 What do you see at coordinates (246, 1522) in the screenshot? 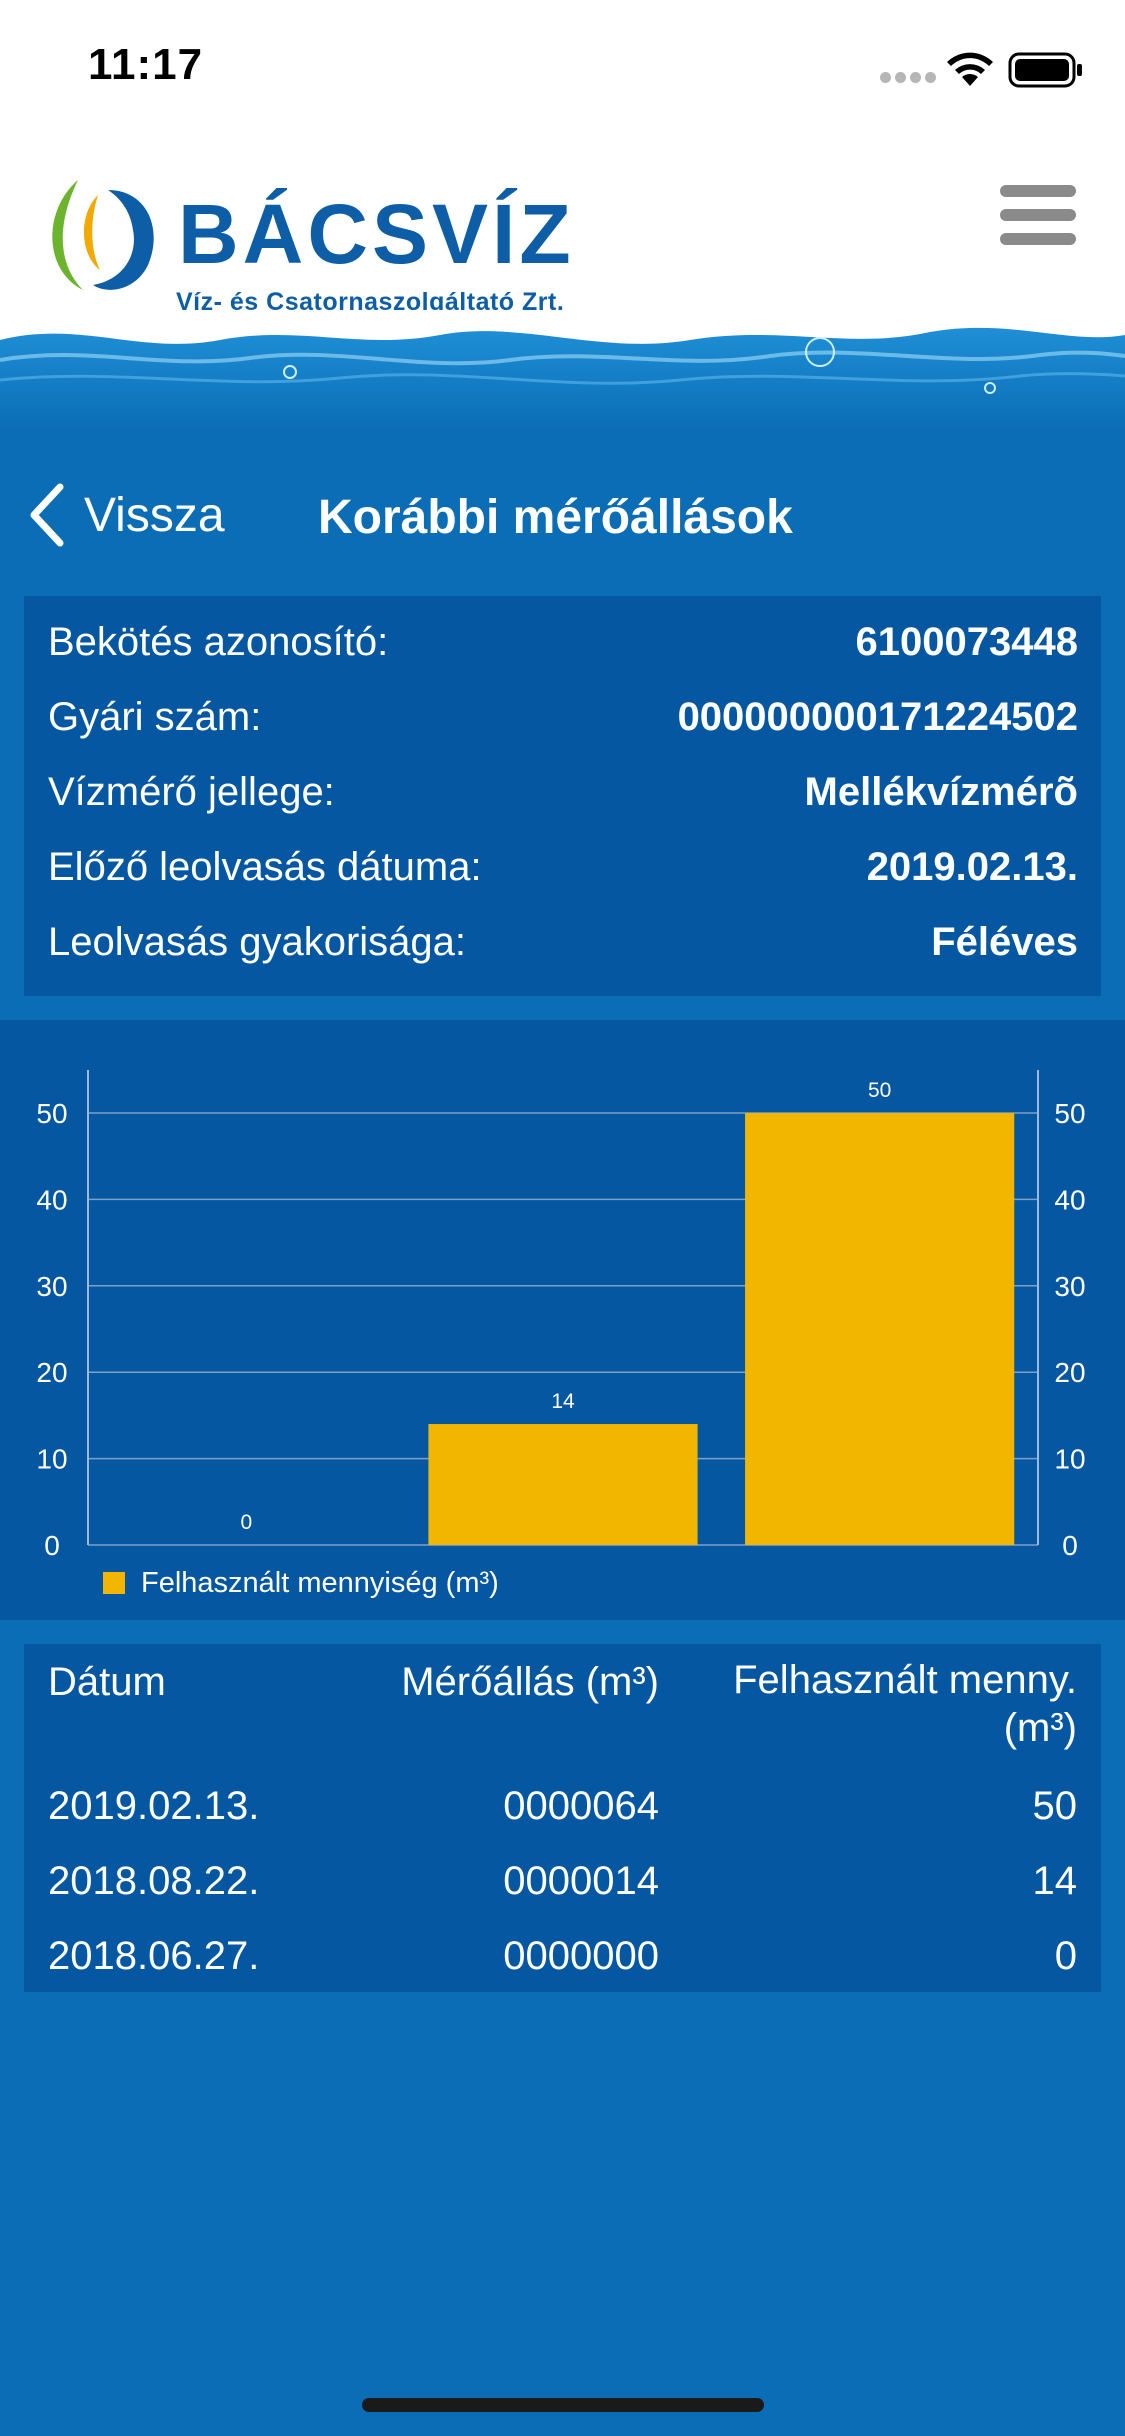
I see `bar-data-label: 0` at bounding box center [246, 1522].